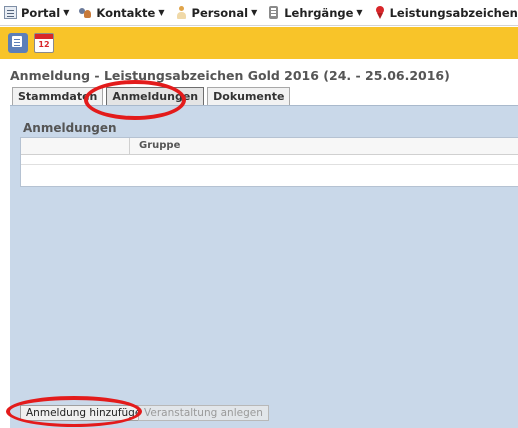 The width and height of the screenshot is (518, 428). Describe the element at coordinates (155, 96) in the screenshot. I see `tab-anmeldungen: Anmeldungen` at that location.